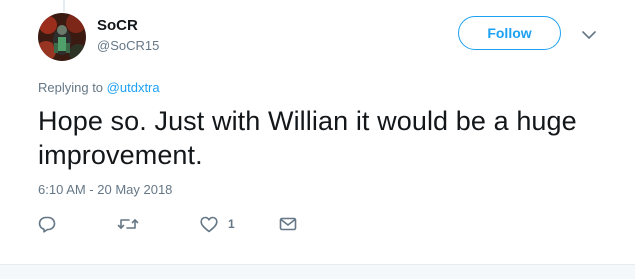  Describe the element at coordinates (105, 189) in the screenshot. I see `tweet-timestamp: 6:10 AM - 20 May 2018` at that location.